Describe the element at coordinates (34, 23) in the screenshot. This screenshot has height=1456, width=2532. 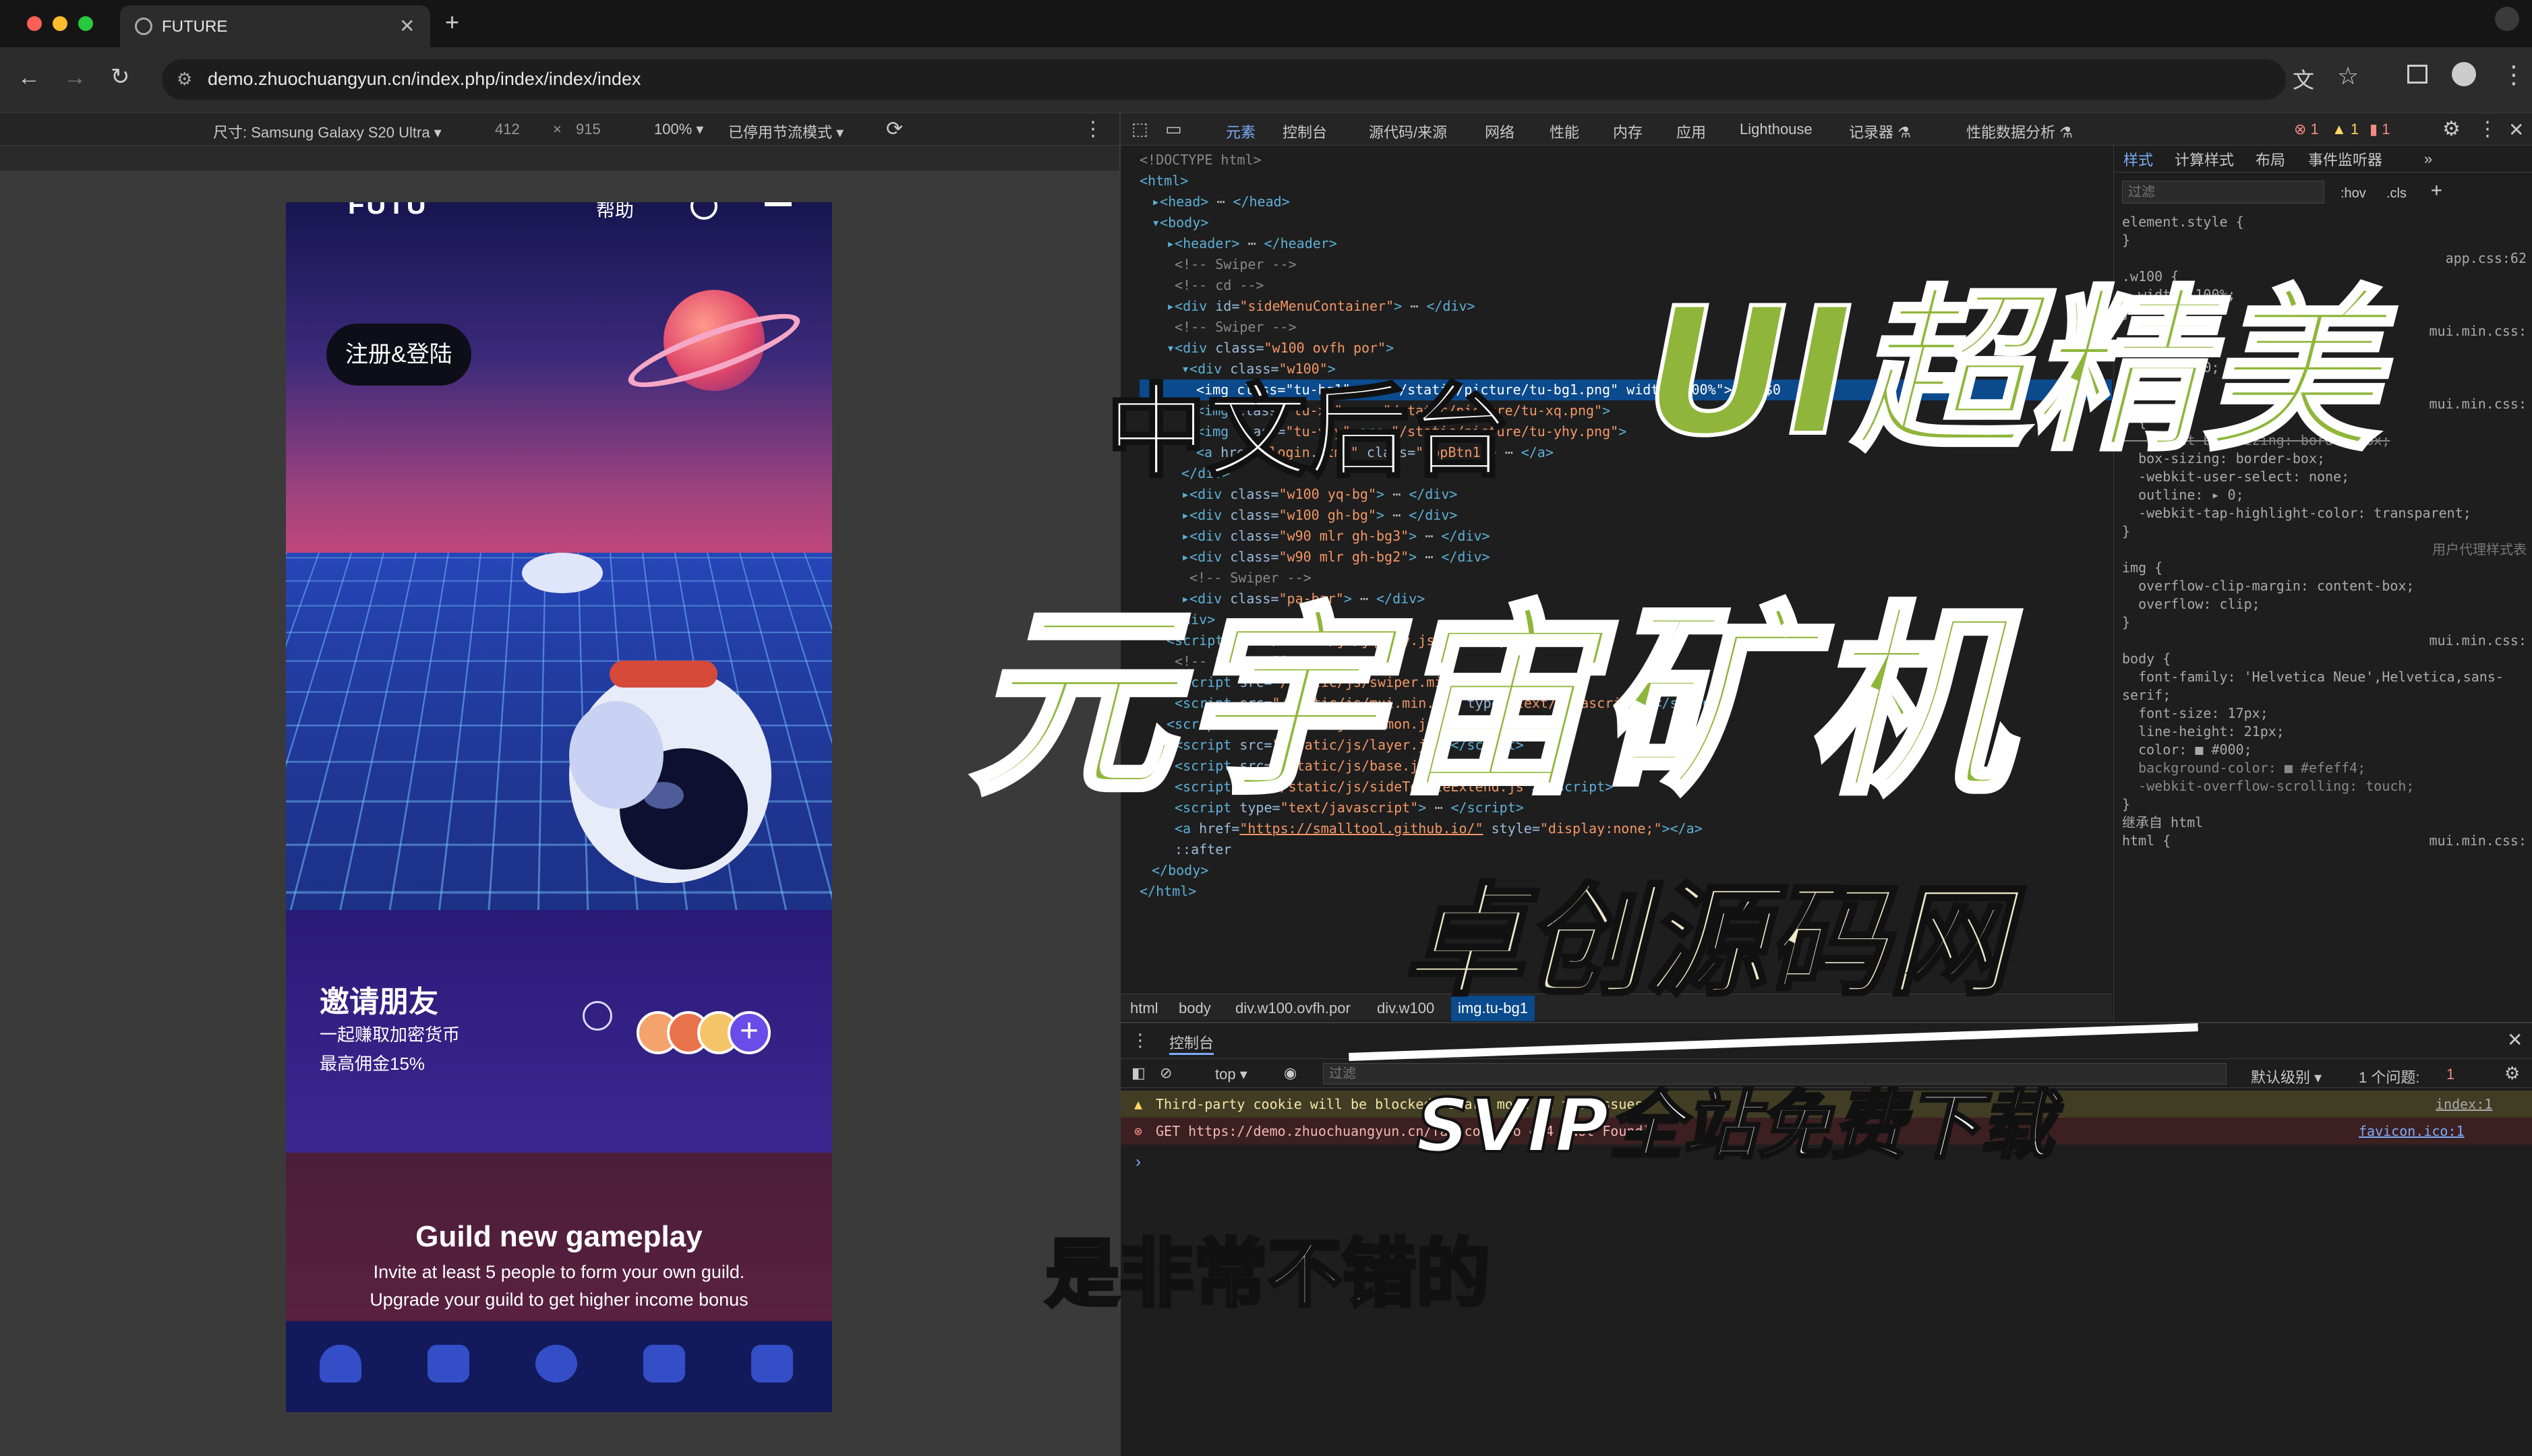
I see `close-window-button` at that location.